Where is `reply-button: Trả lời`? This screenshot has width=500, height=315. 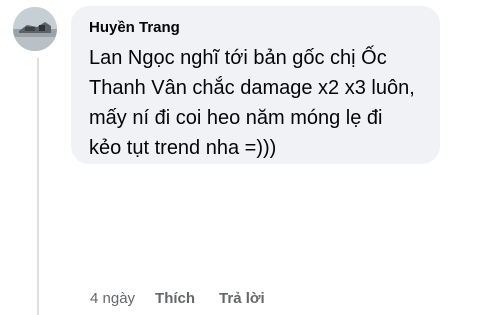
reply-button: Trả lời is located at coordinates (242, 299).